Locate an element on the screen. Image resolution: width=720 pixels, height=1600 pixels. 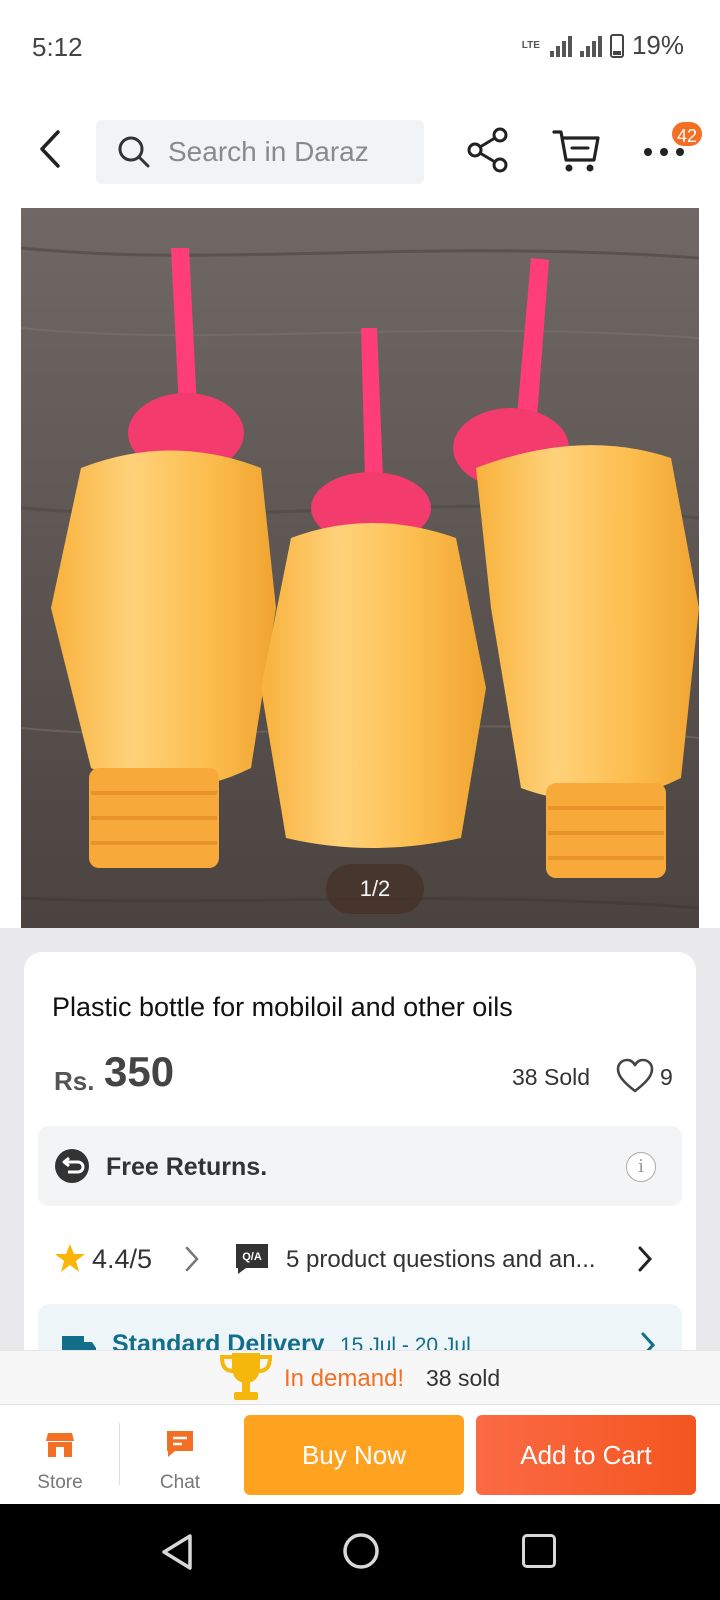
in-demand-bar: In demand! 38 sold is located at coordinates (360, 1377).